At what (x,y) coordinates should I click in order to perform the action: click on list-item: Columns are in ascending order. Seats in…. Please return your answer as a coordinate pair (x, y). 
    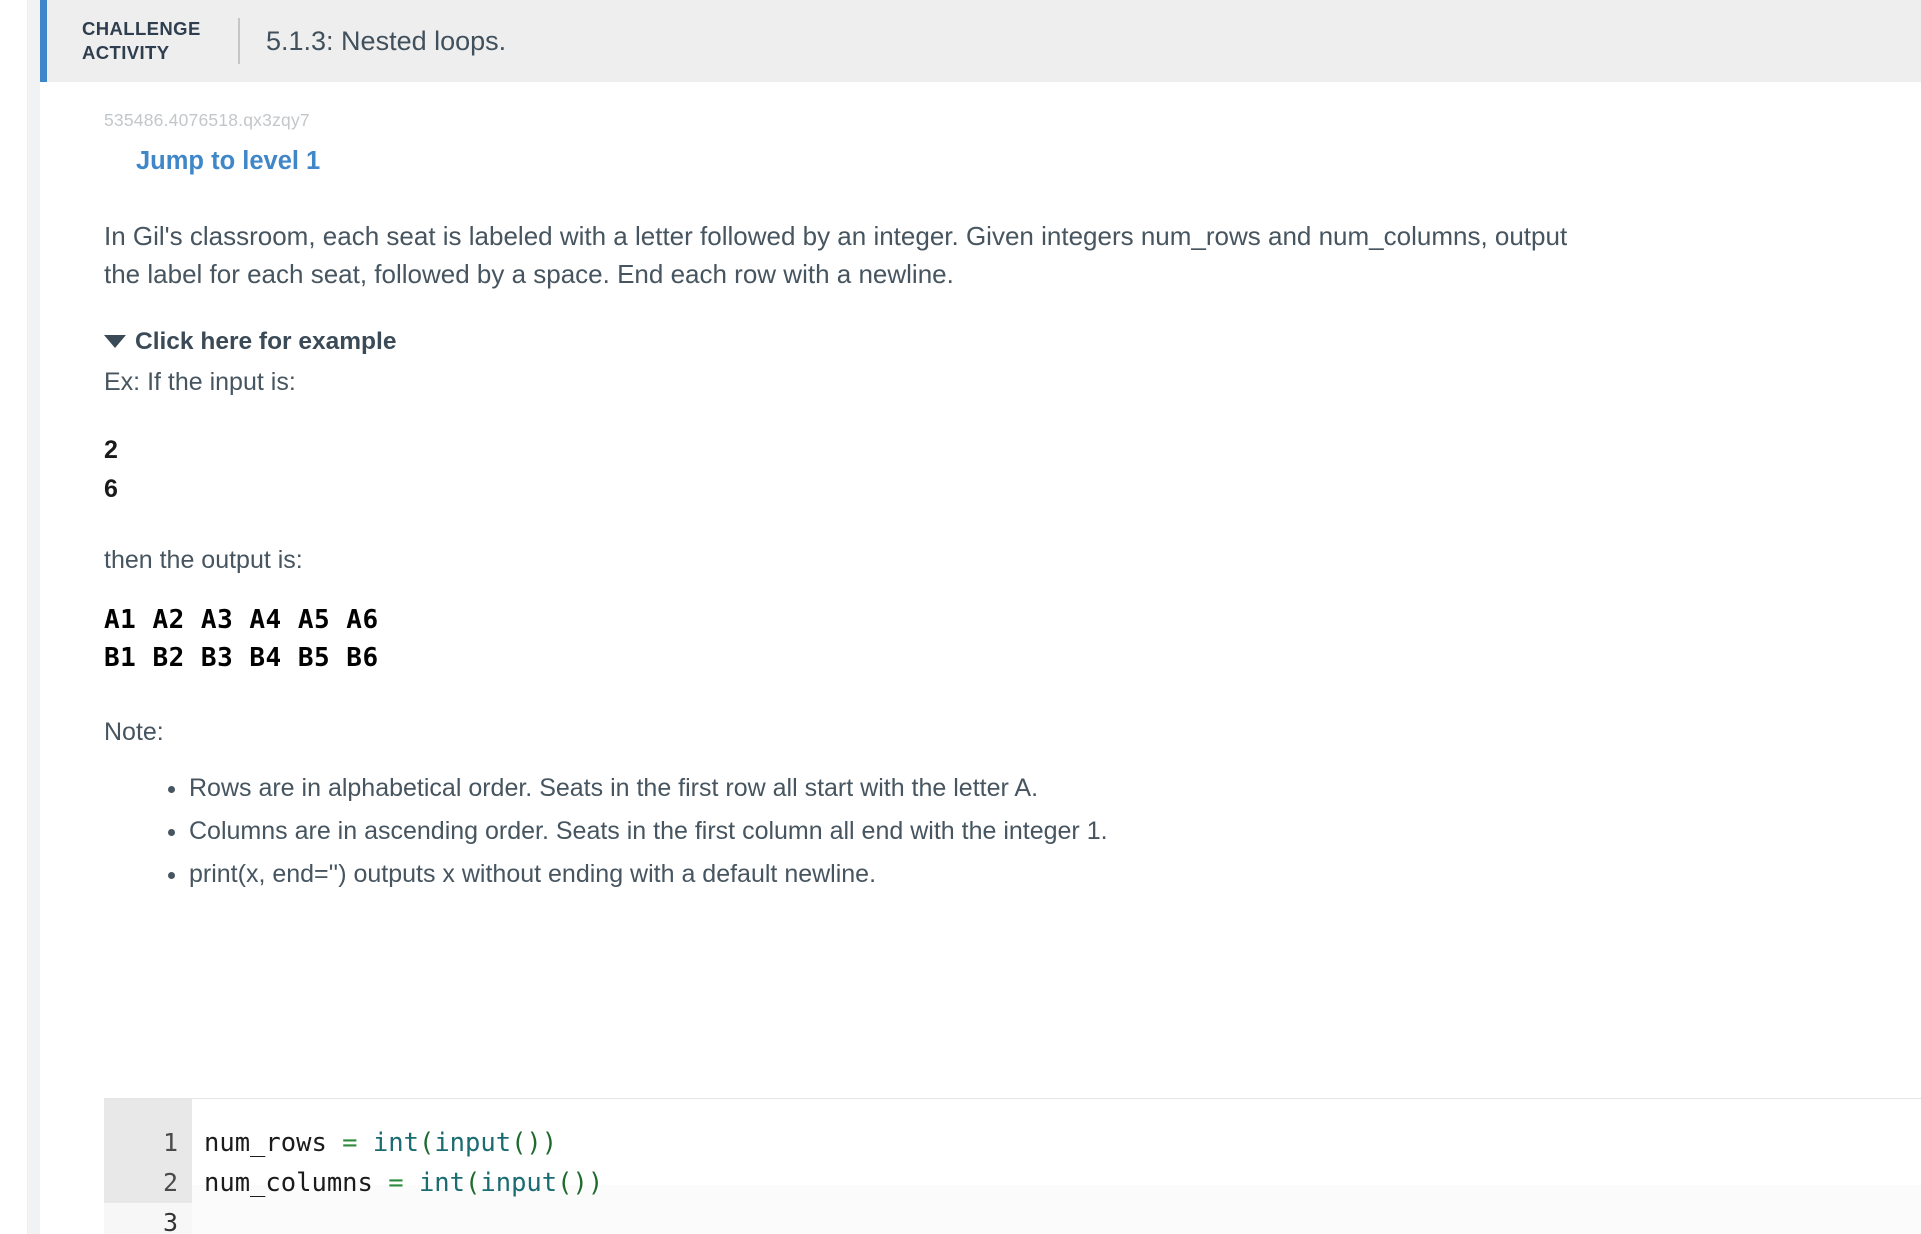
    Looking at the image, I should click on (1055, 831).